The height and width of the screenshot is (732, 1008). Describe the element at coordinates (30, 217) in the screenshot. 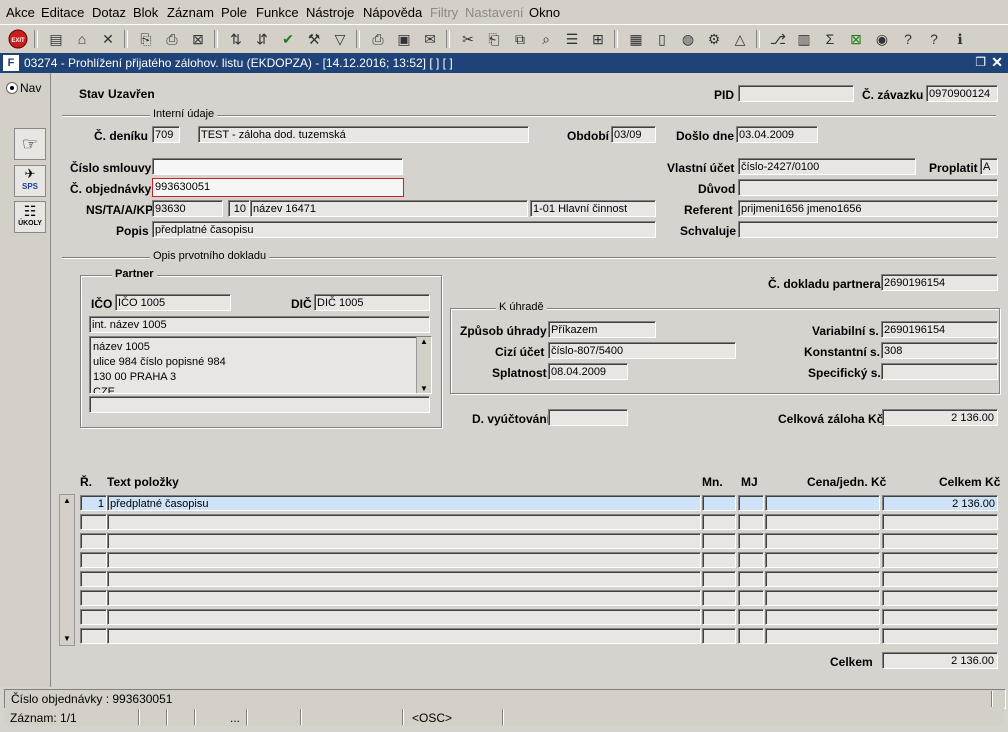

I see `ukoly-button: ☷ ÚKOLY` at that location.